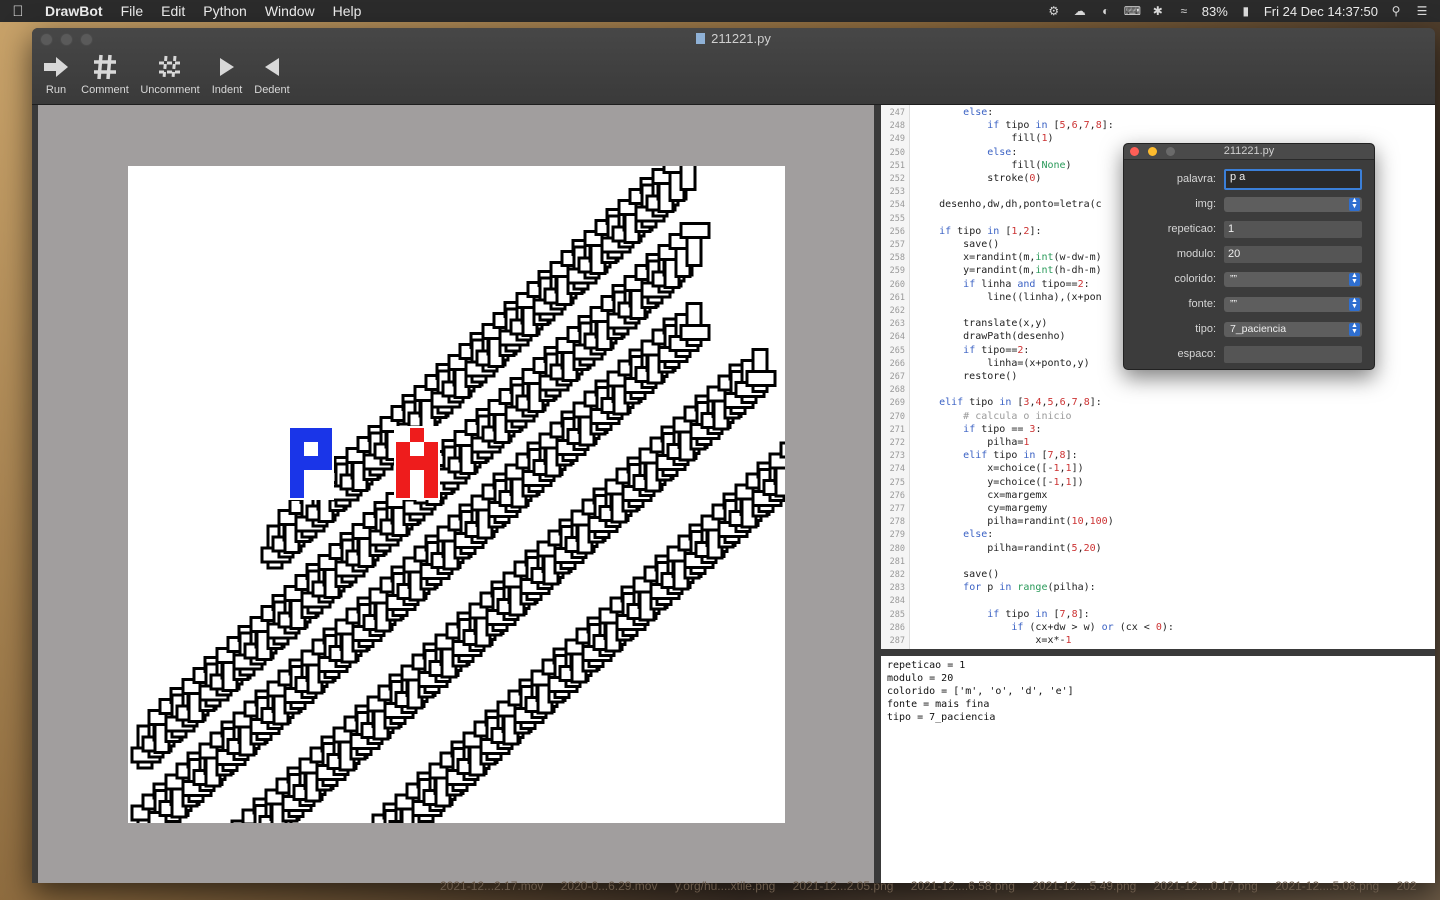 The image size is (1440, 900). What do you see at coordinates (972, 442) in the screenshot?
I see `code-line: pilha=1` at bounding box center [972, 442].